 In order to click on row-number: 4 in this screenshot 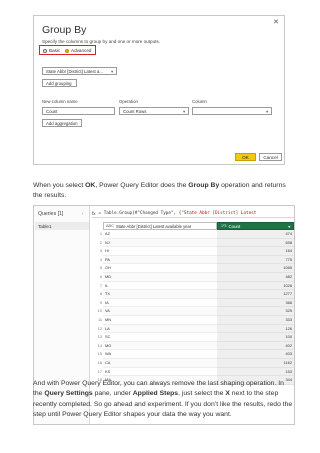, I will do `click(100, 259)`.